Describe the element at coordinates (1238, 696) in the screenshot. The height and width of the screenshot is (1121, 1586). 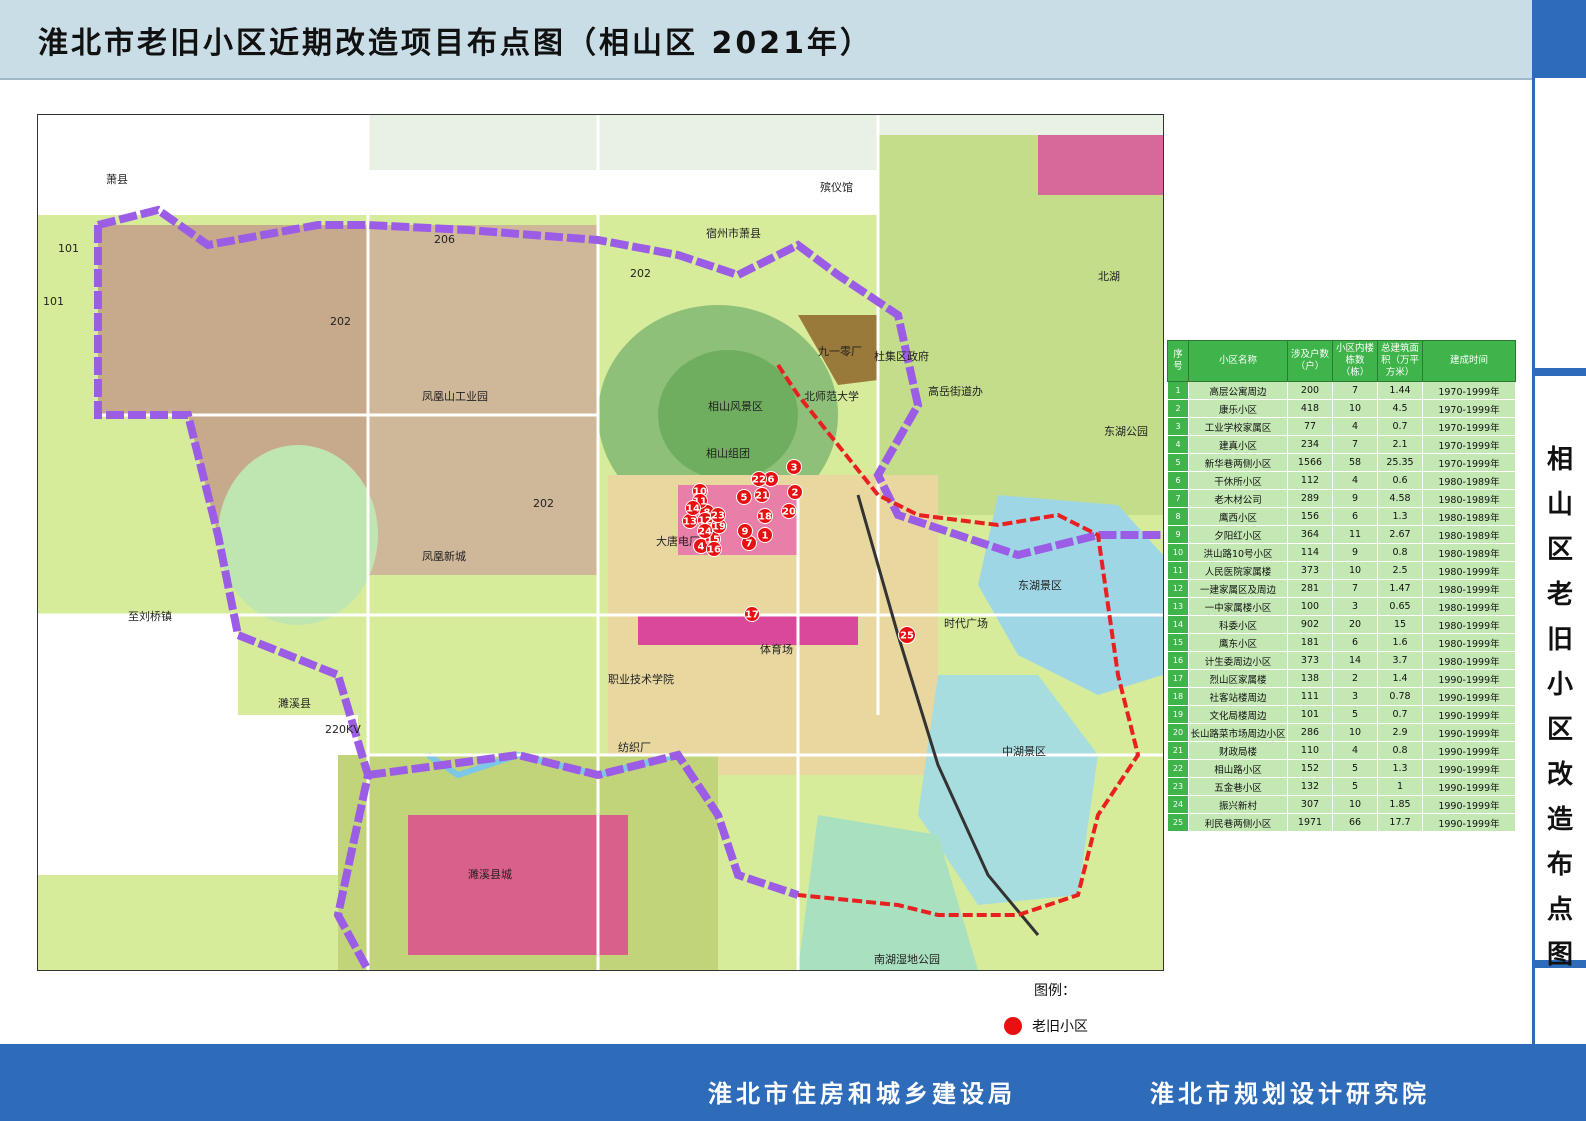
I see `table-cell: 社客站楼周边` at that location.